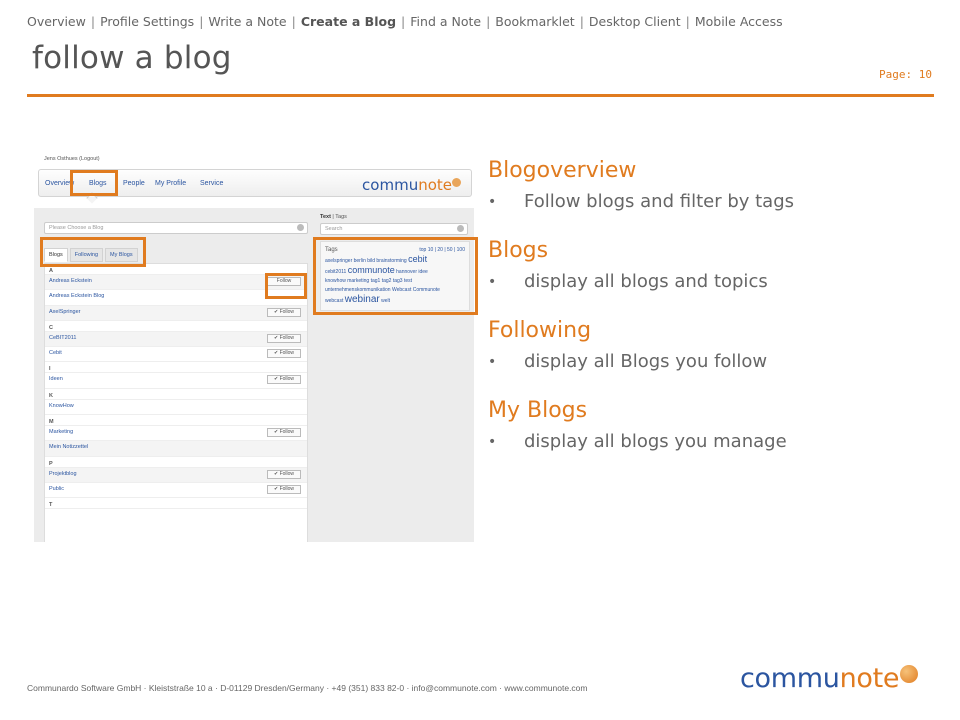  Describe the element at coordinates (62, 338) in the screenshot. I see `blog-name-link: CeBIT2011` at that location.